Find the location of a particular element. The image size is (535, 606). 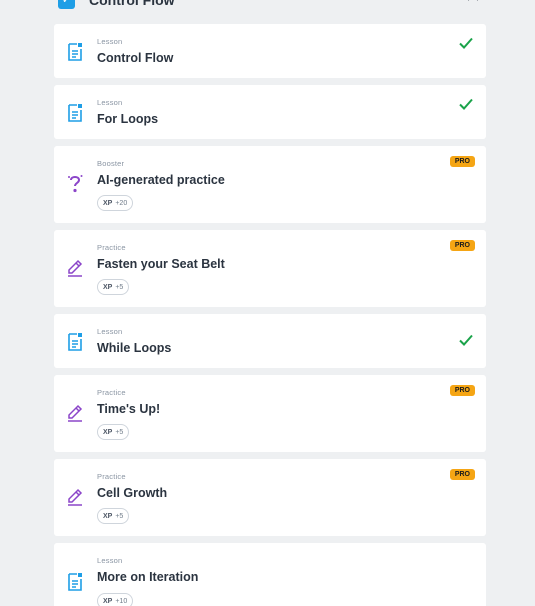

lesson-card-control-flow: Lesson Control Flow is located at coordinates (270, 51).